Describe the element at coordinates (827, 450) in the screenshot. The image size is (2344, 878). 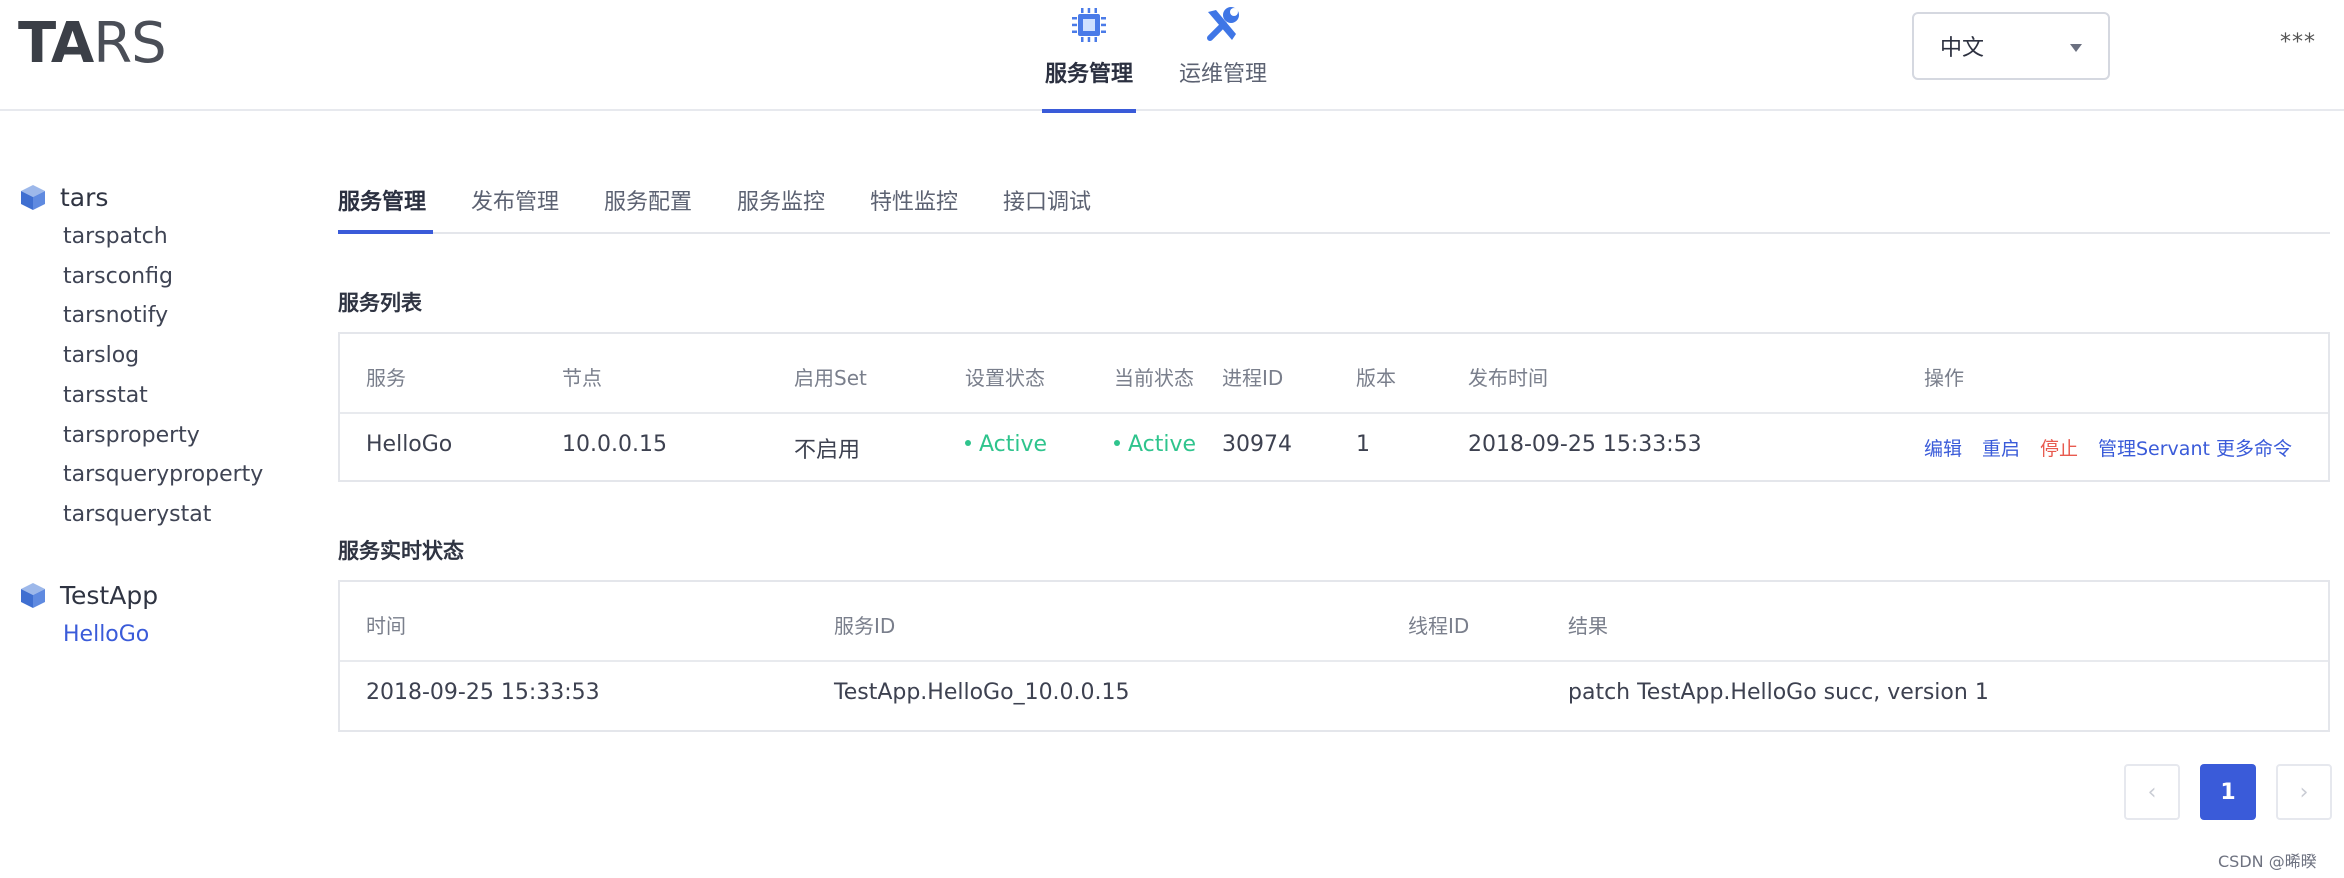
I see `cell-set: 不启用` at that location.